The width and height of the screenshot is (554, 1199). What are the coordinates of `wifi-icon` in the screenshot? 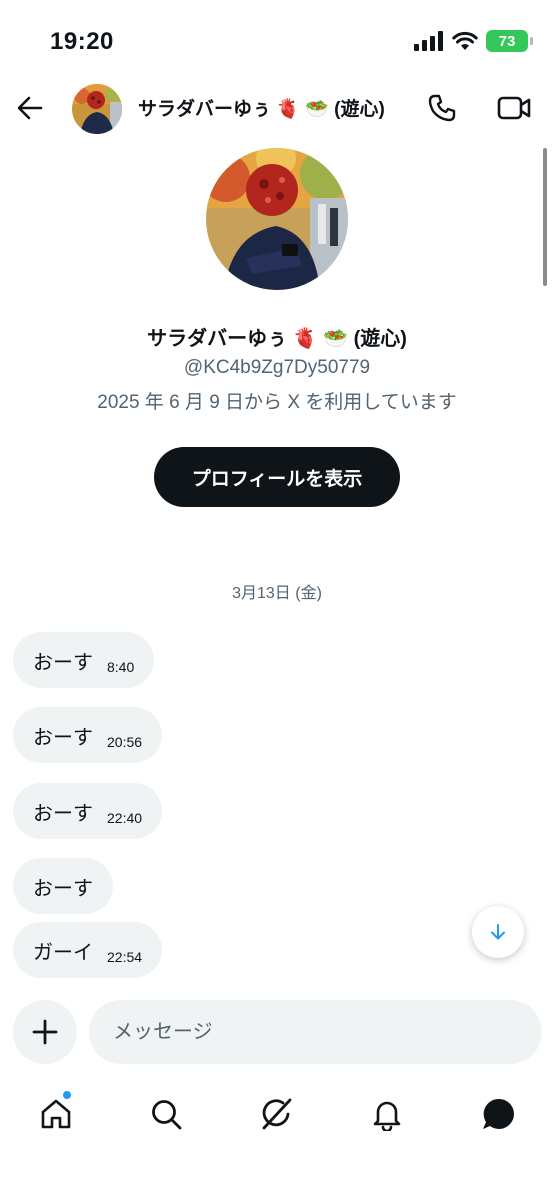 It's located at (465, 40).